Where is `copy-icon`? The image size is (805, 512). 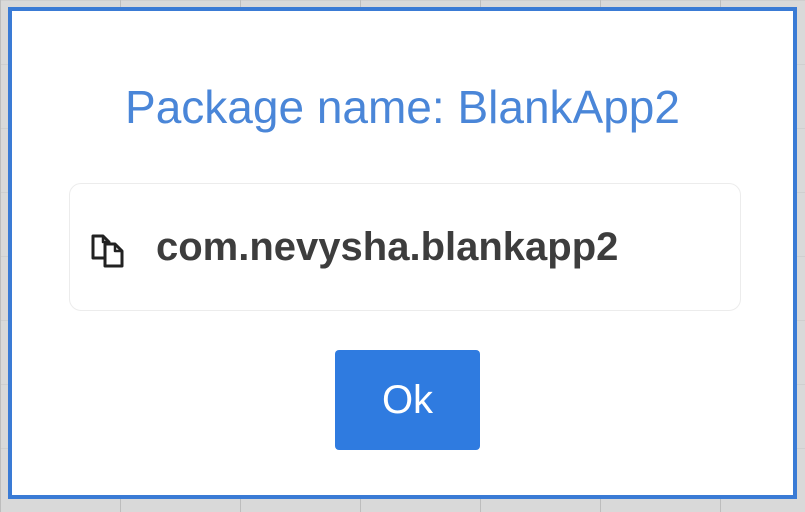
copy-icon is located at coordinates (108, 248).